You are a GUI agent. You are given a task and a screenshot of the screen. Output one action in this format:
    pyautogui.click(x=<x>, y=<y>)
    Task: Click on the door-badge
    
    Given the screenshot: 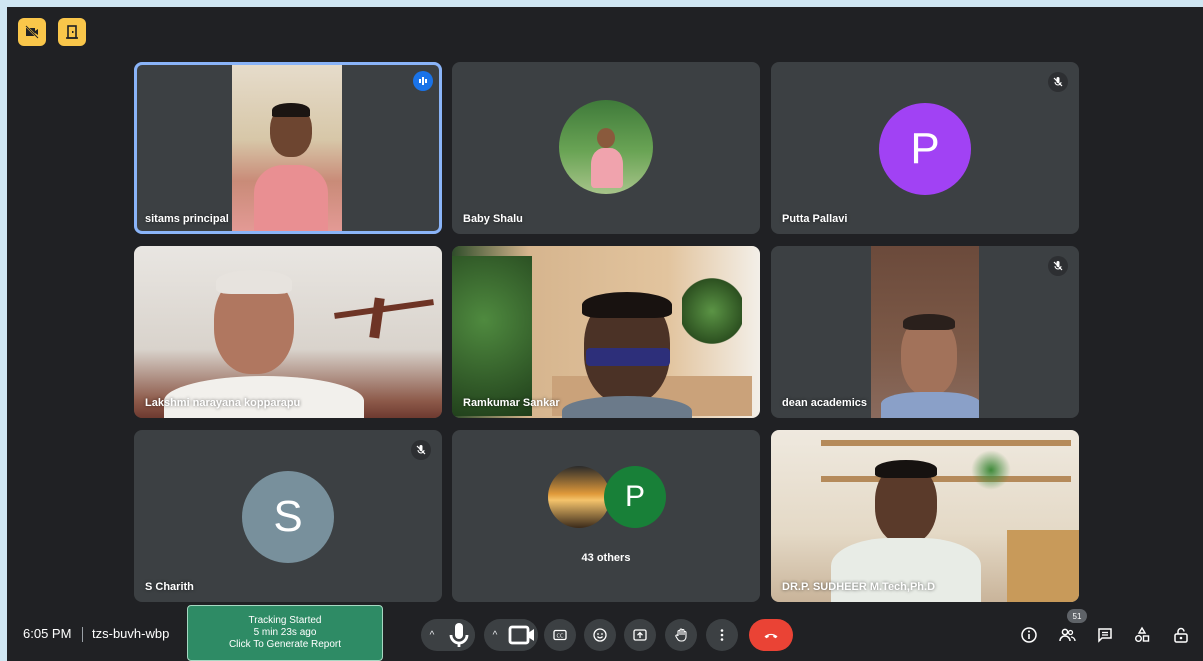 What is the action you would take?
    pyautogui.click(x=72, y=32)
    